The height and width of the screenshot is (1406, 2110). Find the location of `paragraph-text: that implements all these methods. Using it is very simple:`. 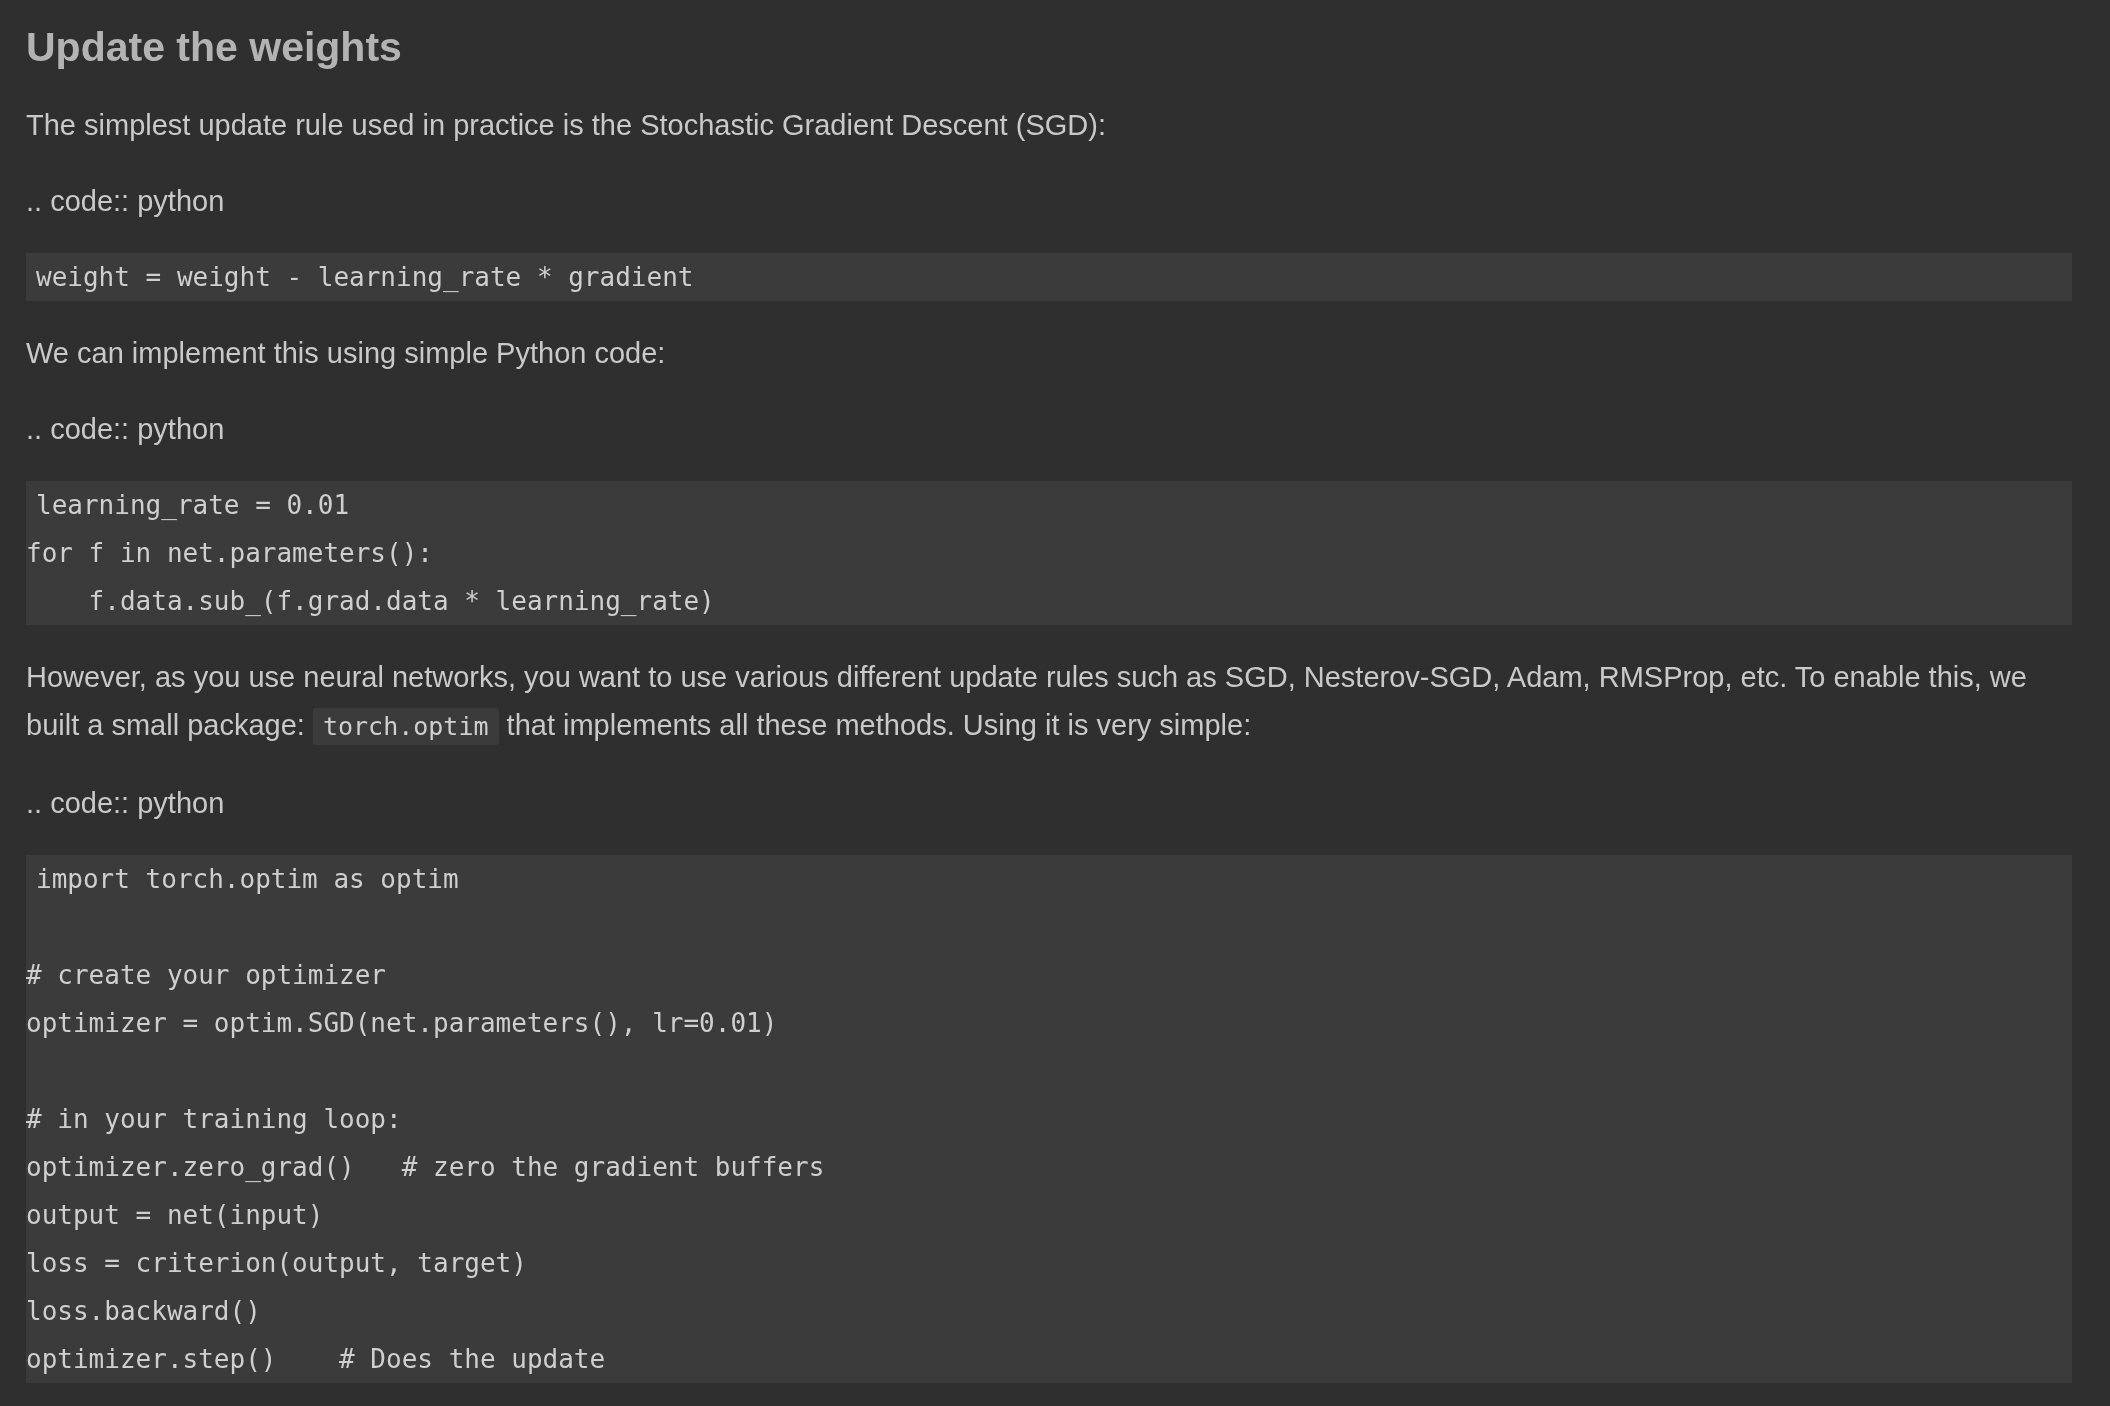

paragraph-text: that implements all these methods. Using it is very simple: is located at coordinates (879, 725).